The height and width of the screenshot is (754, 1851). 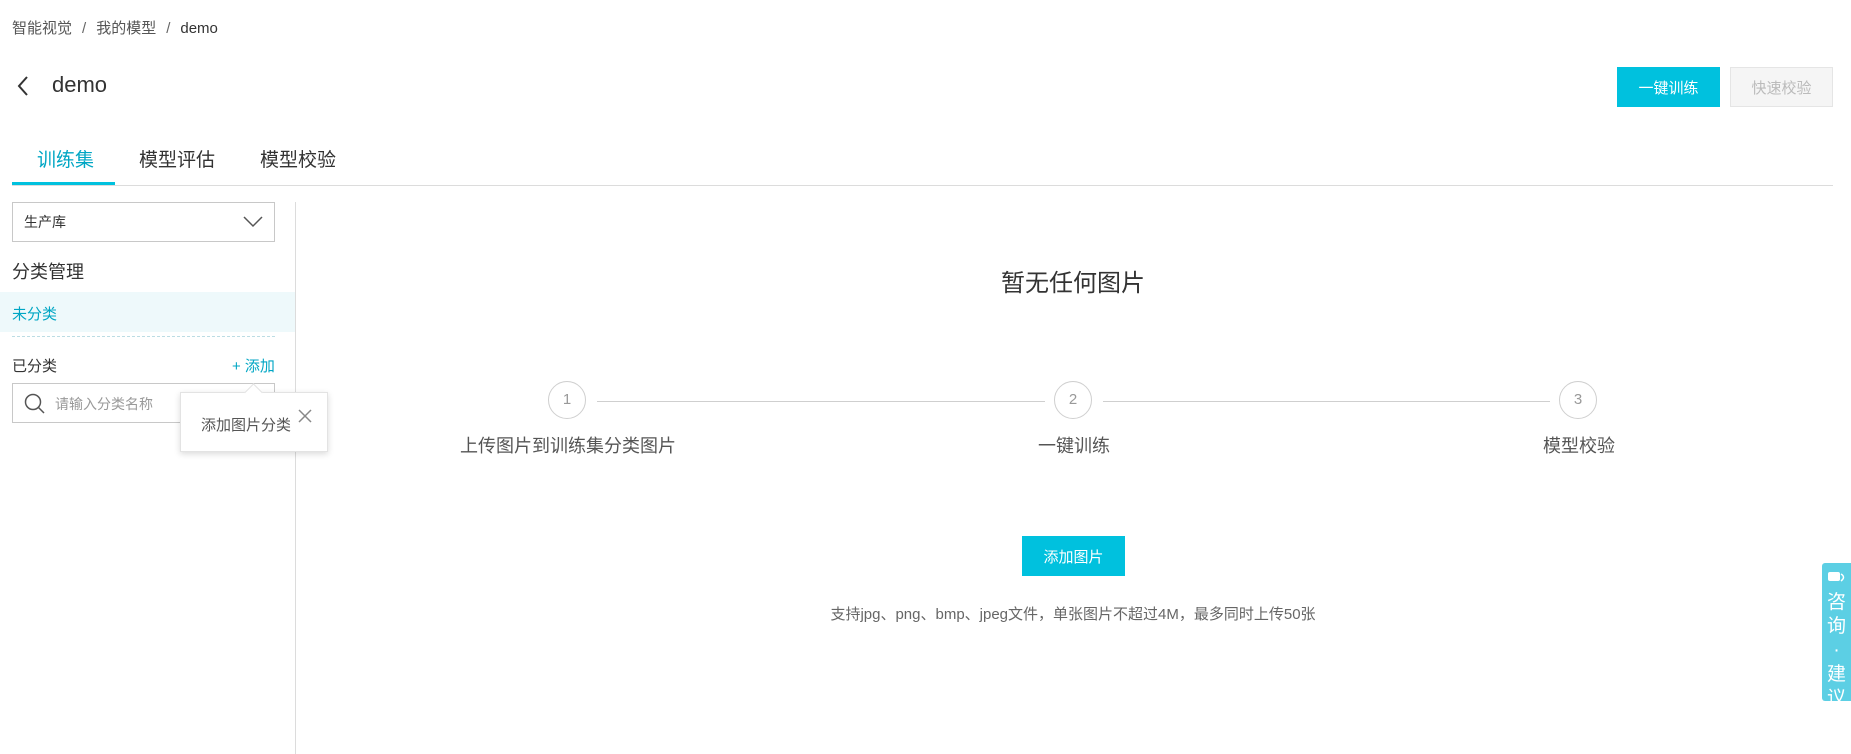 What do you see at coordinates (63, 183) in the screenshot?
I see `active-tab-indicator` at bounding box center [63, 183].